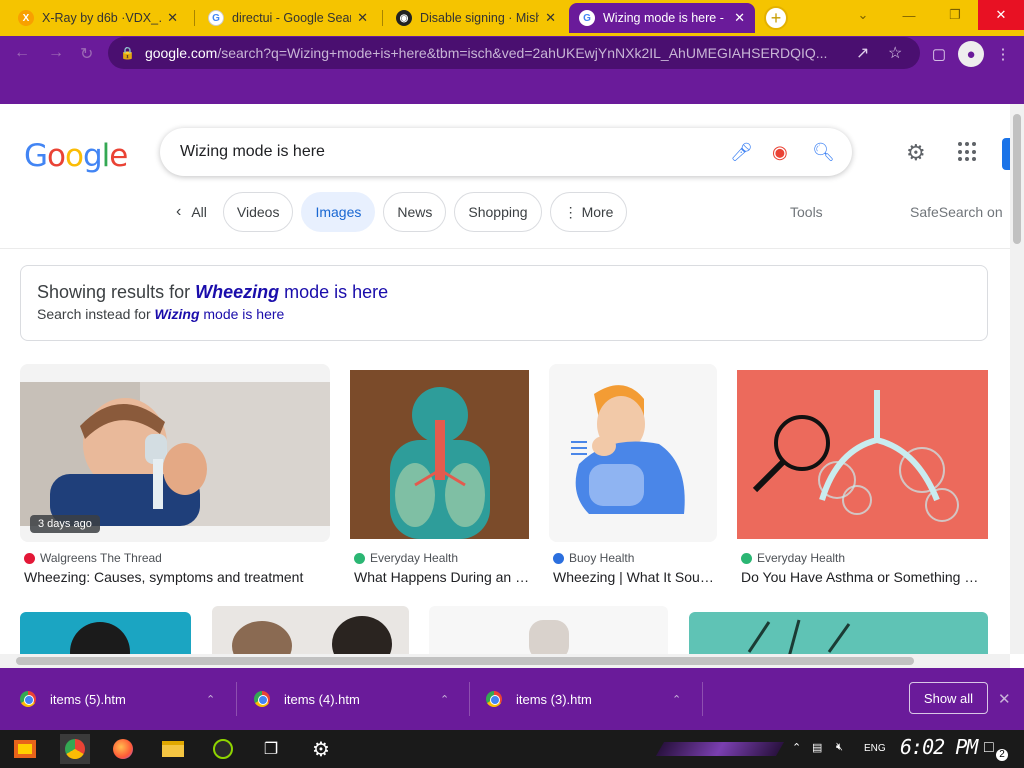 The image size is (1024, 768). I want to click on url-host: google.com, so click(181, 53).